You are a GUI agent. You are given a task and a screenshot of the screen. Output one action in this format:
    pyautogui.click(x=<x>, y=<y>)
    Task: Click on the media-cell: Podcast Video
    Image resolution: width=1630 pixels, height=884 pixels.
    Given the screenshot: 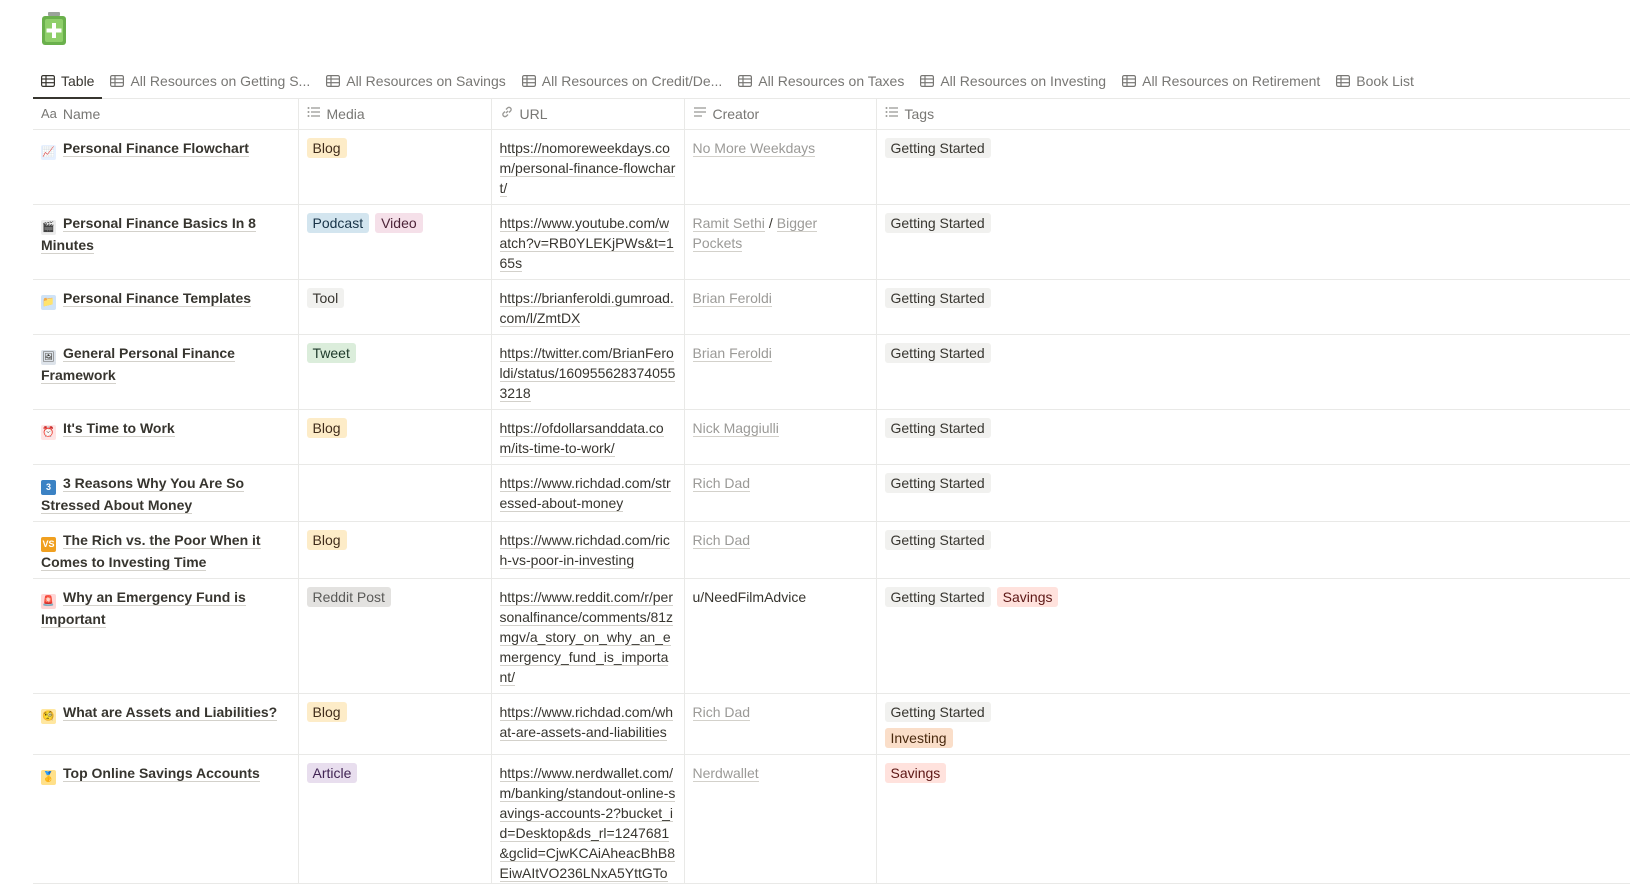 What is the action you would take?
    pyautogui.click(x=395, y=242)
    